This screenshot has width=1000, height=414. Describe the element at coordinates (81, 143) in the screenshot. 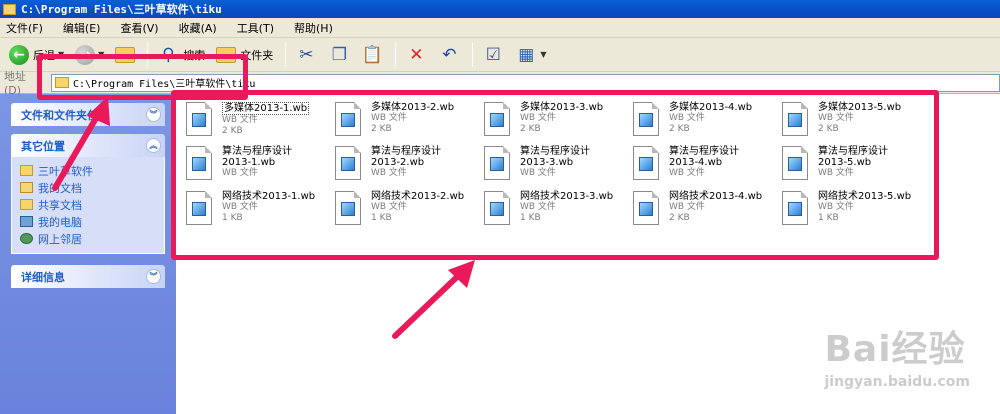

I see `arrow-up-left` at that location.